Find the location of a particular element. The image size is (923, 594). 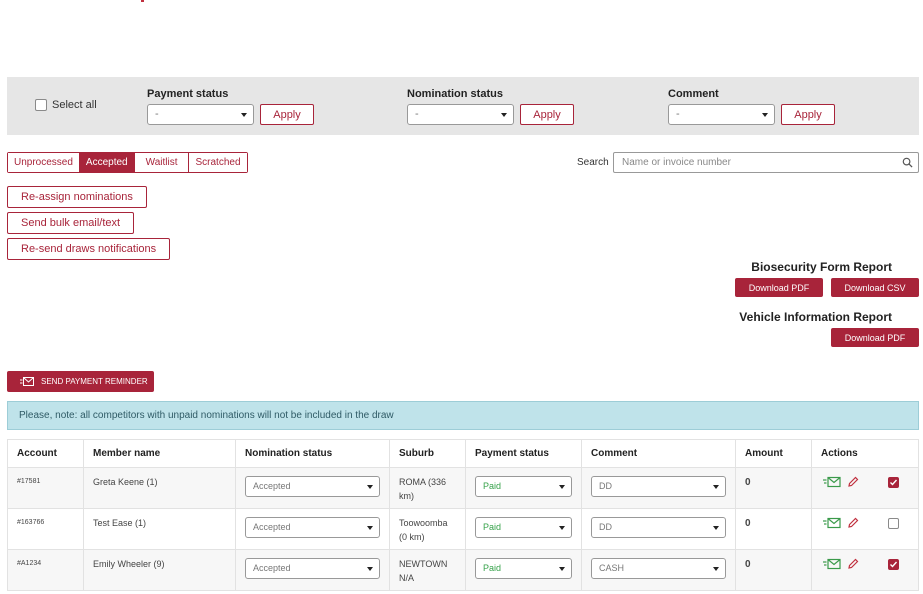

tab-accepted: Accepted is located at coordinates (107, 162).